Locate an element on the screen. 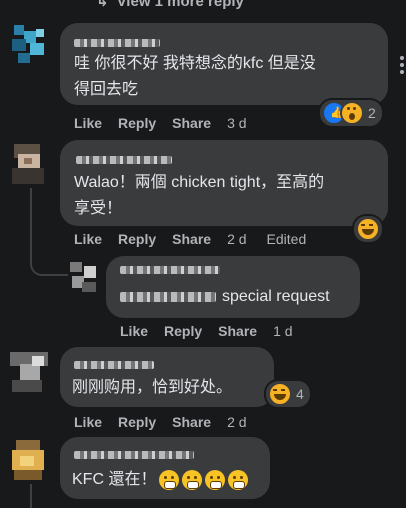  reaction-summary: 👍 2 is located at coordinates (351, 113).